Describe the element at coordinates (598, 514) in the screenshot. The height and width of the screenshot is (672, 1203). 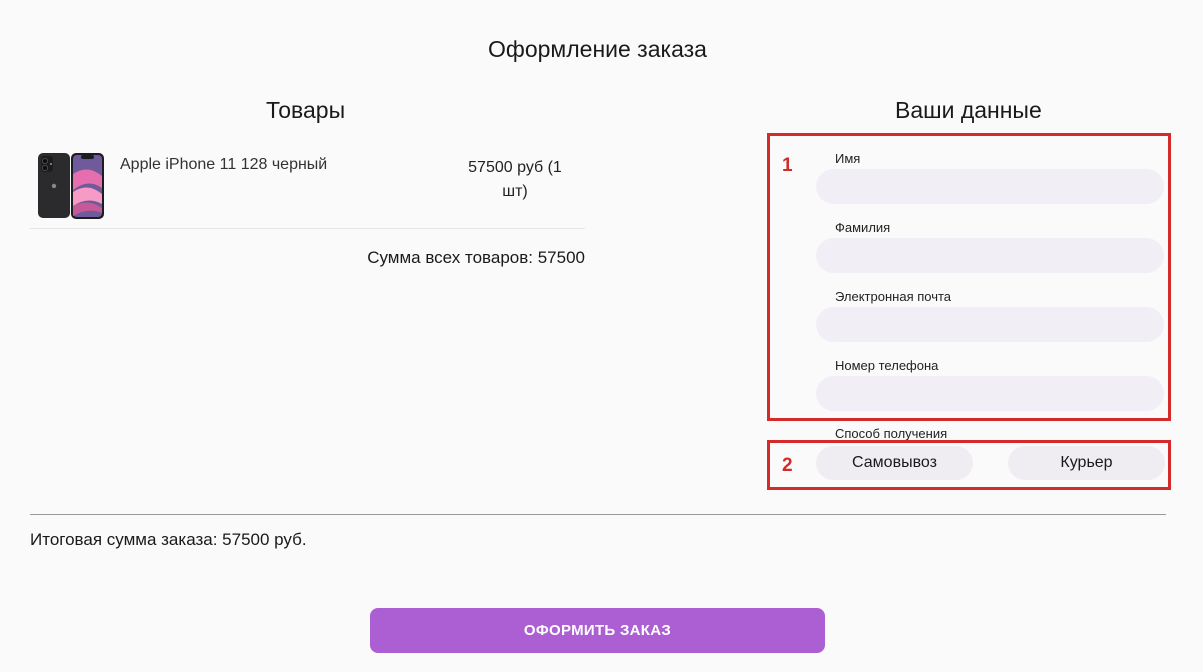
I see `divider` at that location.